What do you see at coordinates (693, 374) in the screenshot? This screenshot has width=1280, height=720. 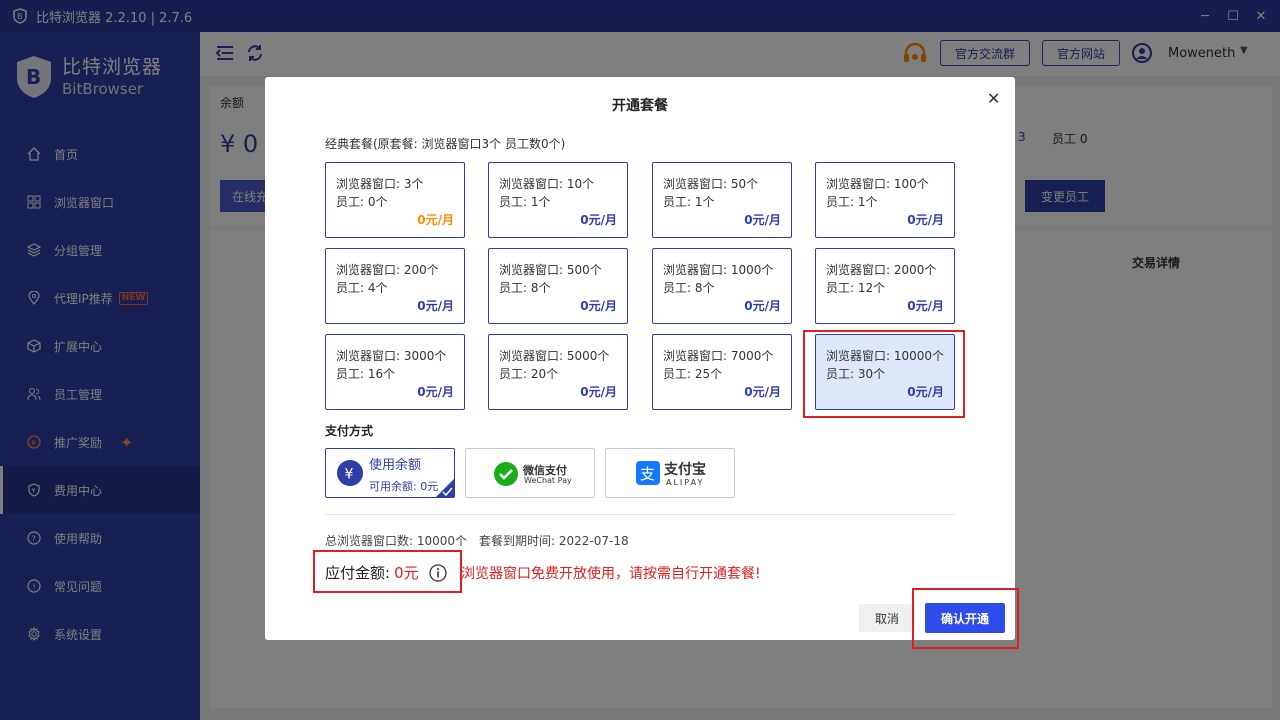 I see `plan-staff: 员工: 25个` at bounding box center [693, 374].